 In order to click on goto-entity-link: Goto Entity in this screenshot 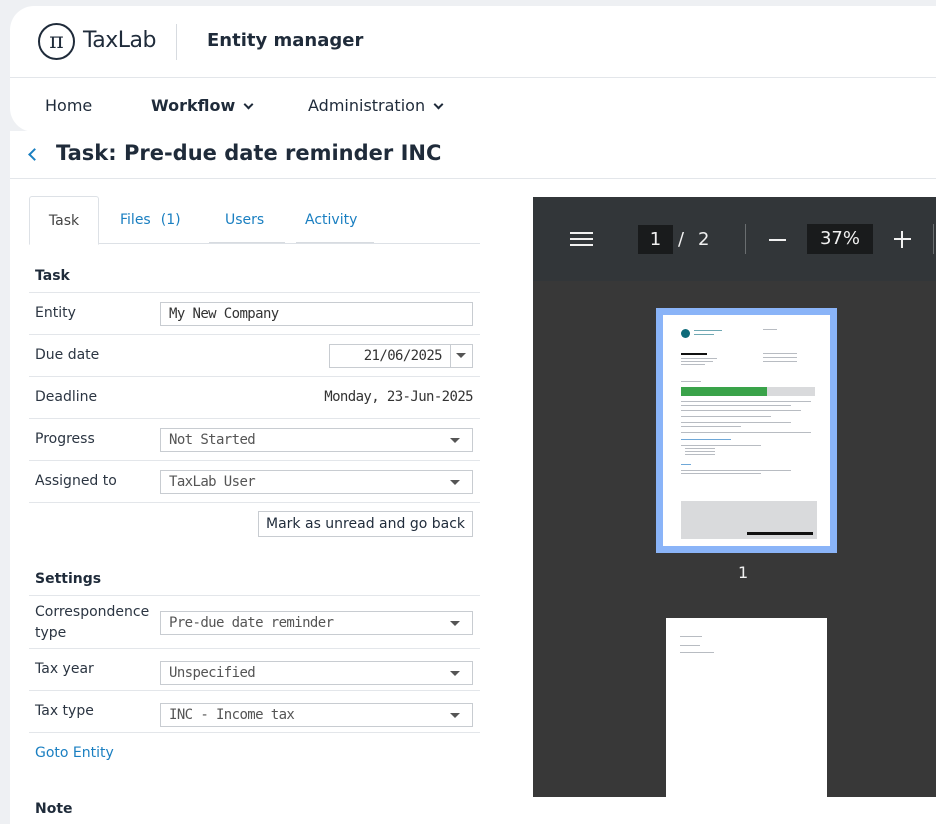, I will do `click(74, 753)`.